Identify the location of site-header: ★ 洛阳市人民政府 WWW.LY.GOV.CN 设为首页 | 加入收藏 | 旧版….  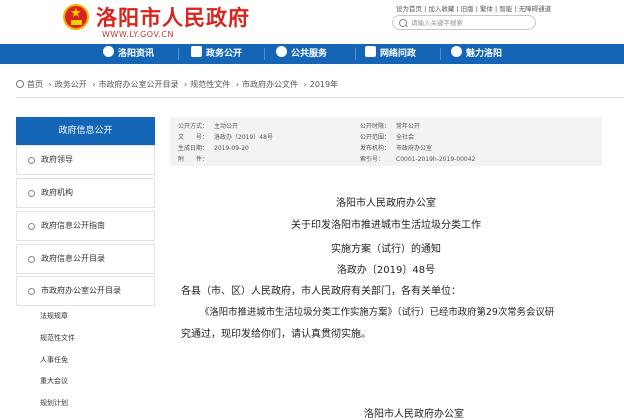
(312, 22).